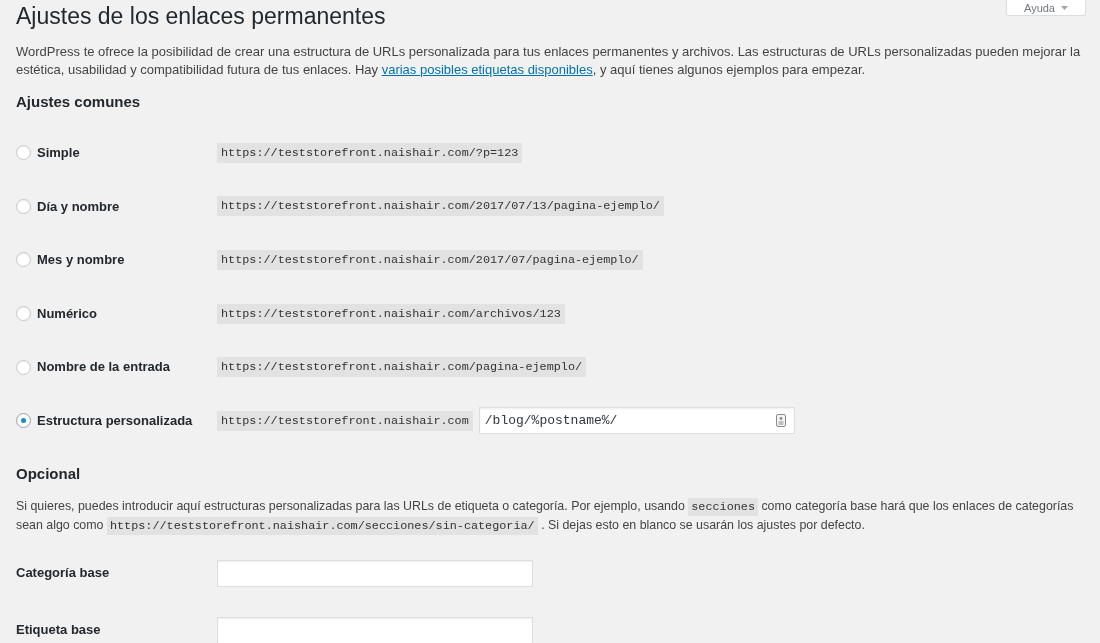 Image resolution: width=1100 pixels, height=643 pixels. What do you see at coordinates (67, 313) in the screenshot?
I see `option-label: Numérico` at bounding box center [67, 313].